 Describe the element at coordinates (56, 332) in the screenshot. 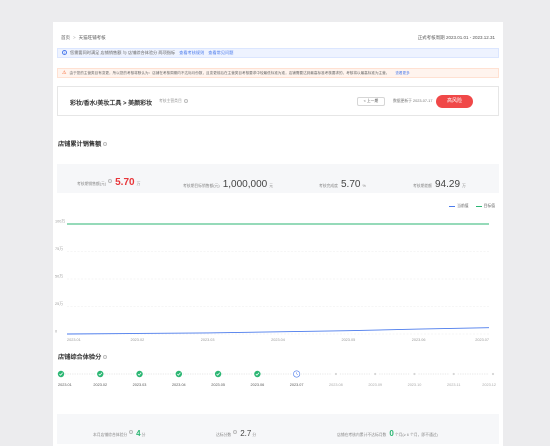

I see `y-tick-label: 0` at that location.